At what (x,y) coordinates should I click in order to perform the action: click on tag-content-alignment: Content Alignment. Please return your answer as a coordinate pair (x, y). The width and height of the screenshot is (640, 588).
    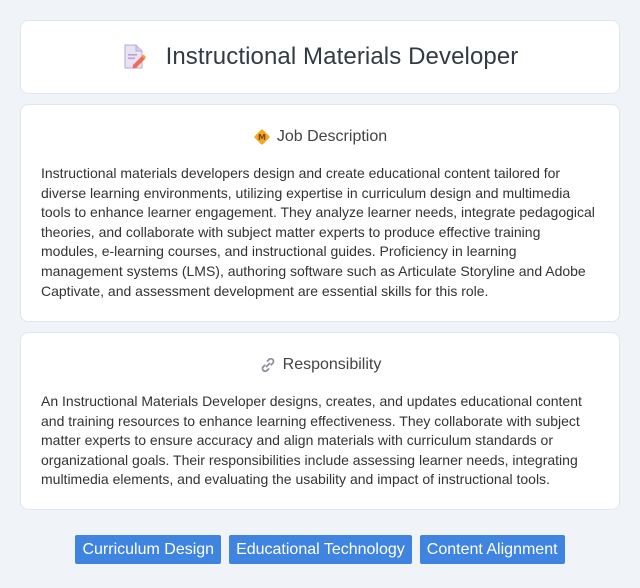
    Looking at the image, I should click on (492, 549).